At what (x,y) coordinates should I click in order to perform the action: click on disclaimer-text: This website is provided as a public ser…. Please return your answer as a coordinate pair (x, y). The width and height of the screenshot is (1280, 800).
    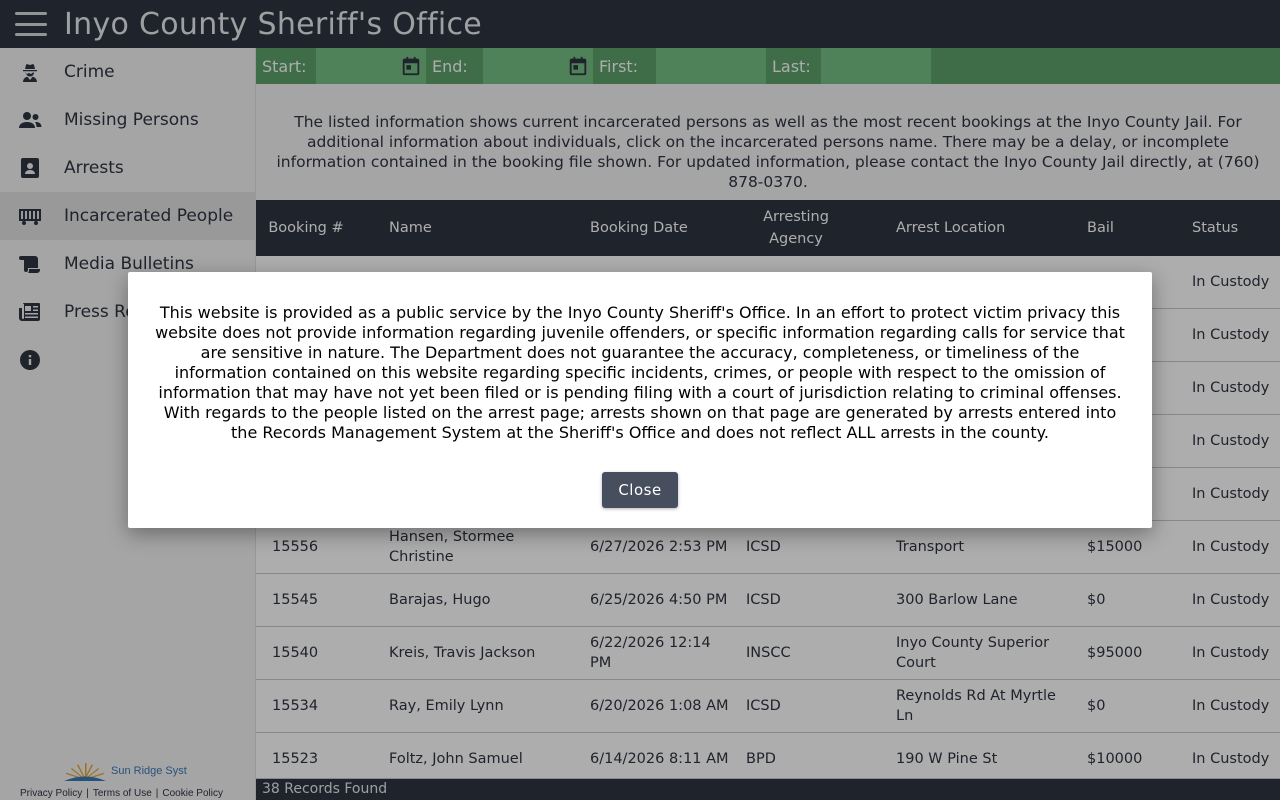
    Looking at the image, I should click on (640, 372).